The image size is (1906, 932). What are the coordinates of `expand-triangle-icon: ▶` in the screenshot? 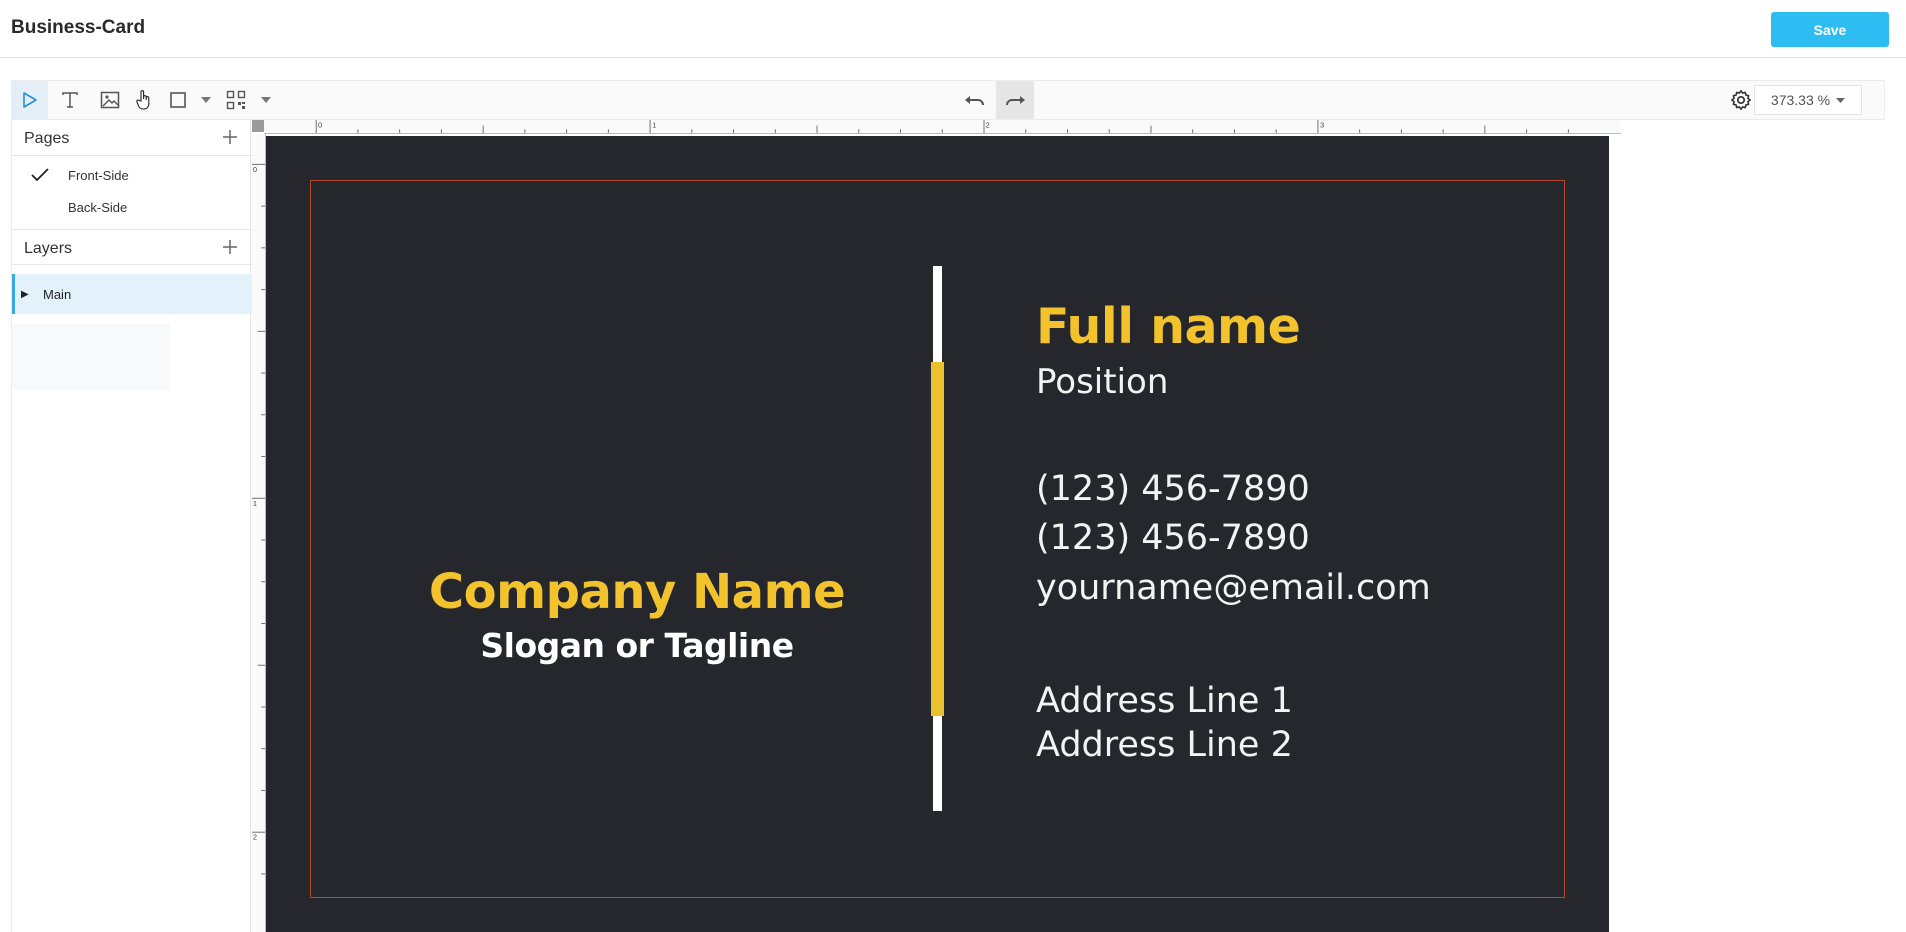 It's located at (25, 294).